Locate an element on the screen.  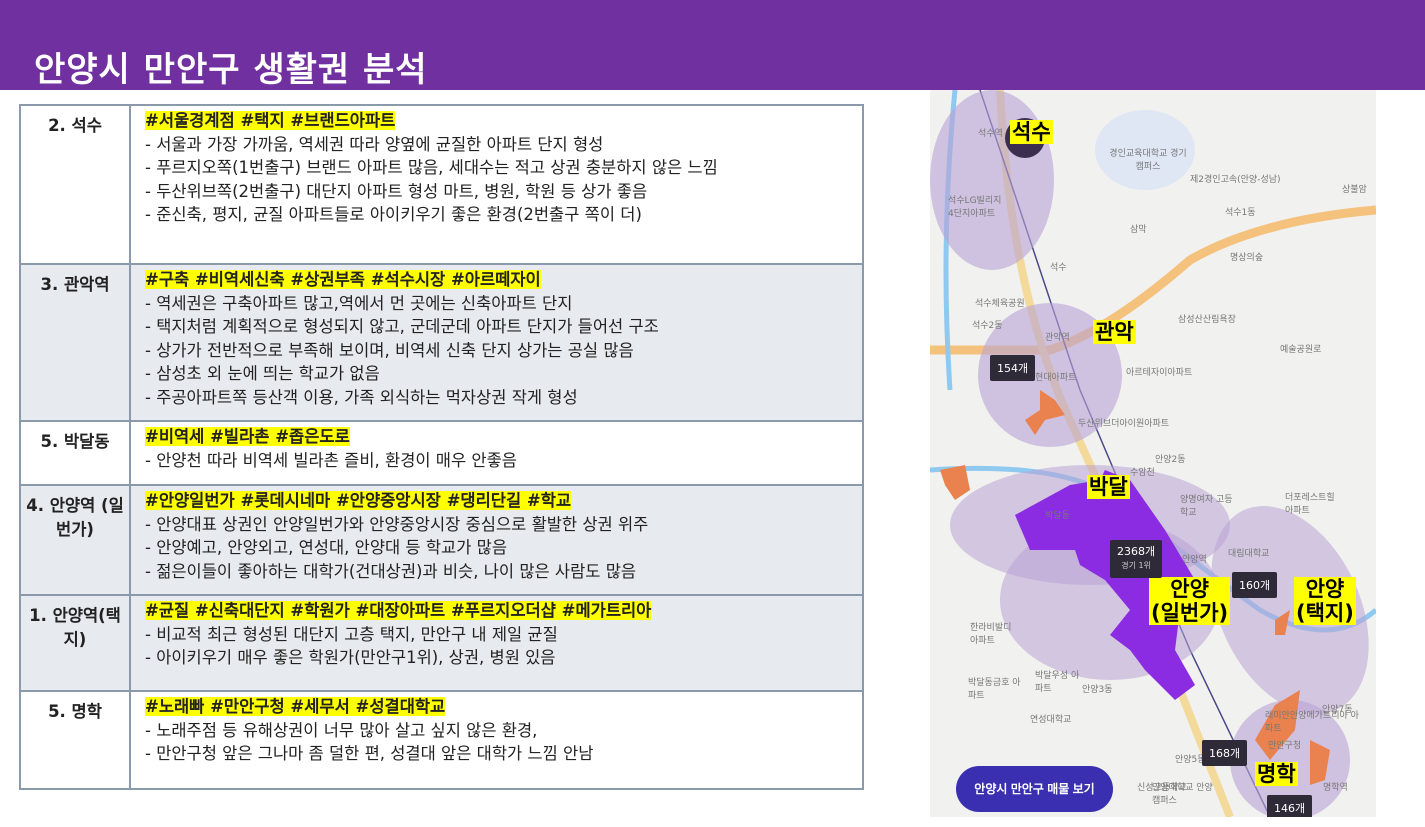
area-name: 2. 석수 is located at coordinates (75, 184).